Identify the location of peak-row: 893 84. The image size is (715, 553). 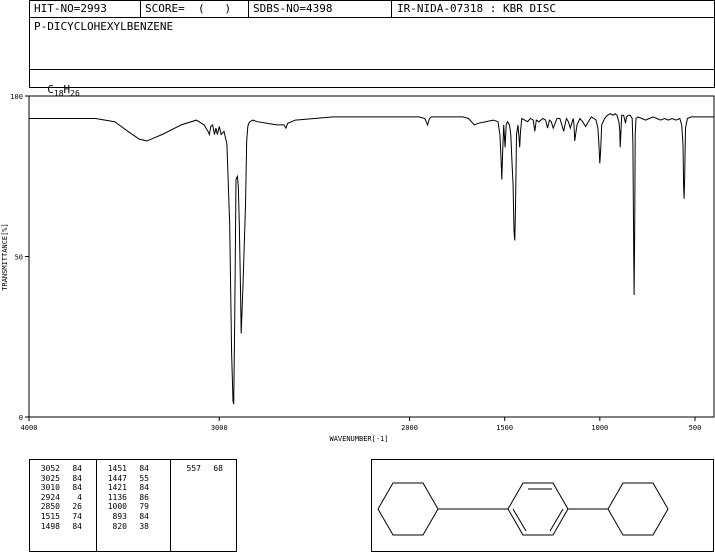
(126, 517).